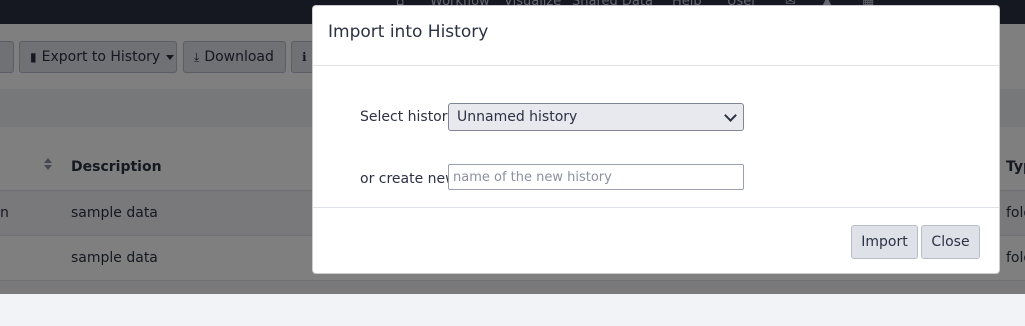 The image size is (1025, 326). Describe the element at coordinates (656, 36) in the screenshot. I see `modal-header: Import into History` at that location.